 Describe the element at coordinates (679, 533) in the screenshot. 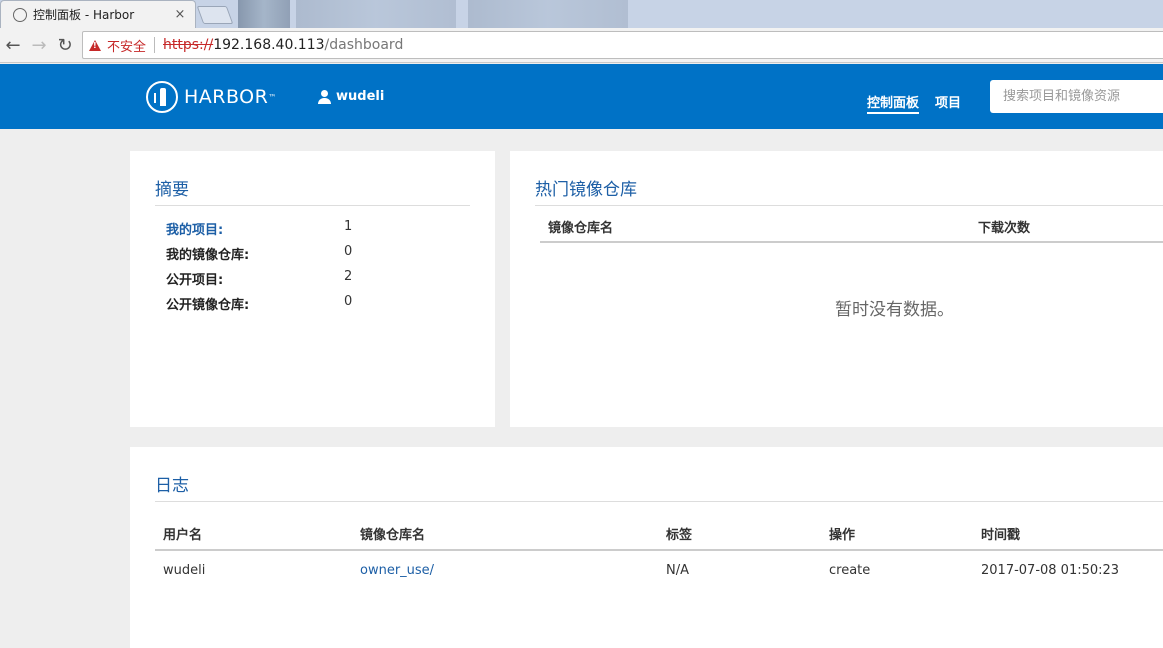

I see `column-header-tag: 标签` at that location.